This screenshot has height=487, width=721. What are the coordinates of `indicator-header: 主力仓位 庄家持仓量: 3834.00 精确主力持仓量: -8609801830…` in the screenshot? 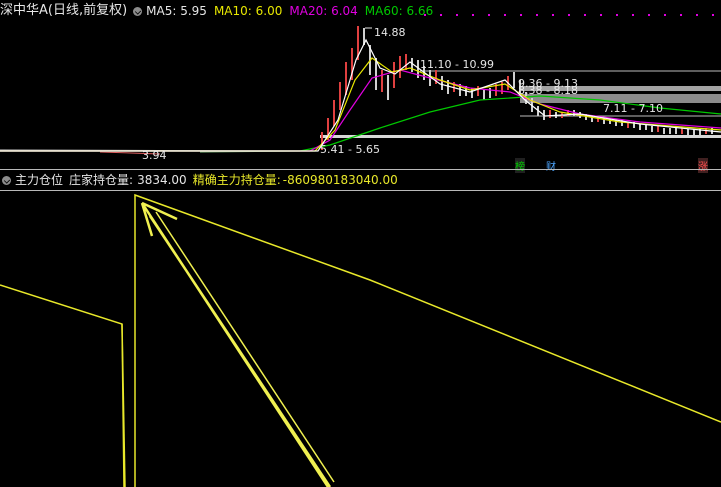 It's located at (199, 180).